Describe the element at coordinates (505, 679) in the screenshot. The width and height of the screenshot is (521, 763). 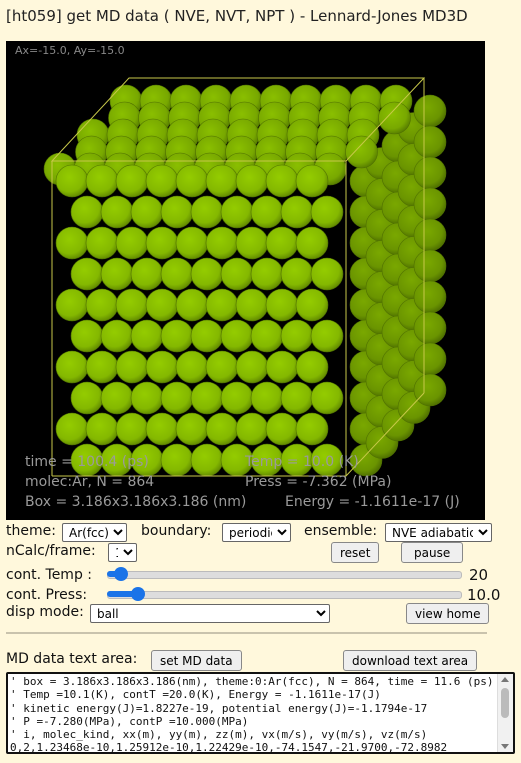
I see `scroll-up-icon` at that location.